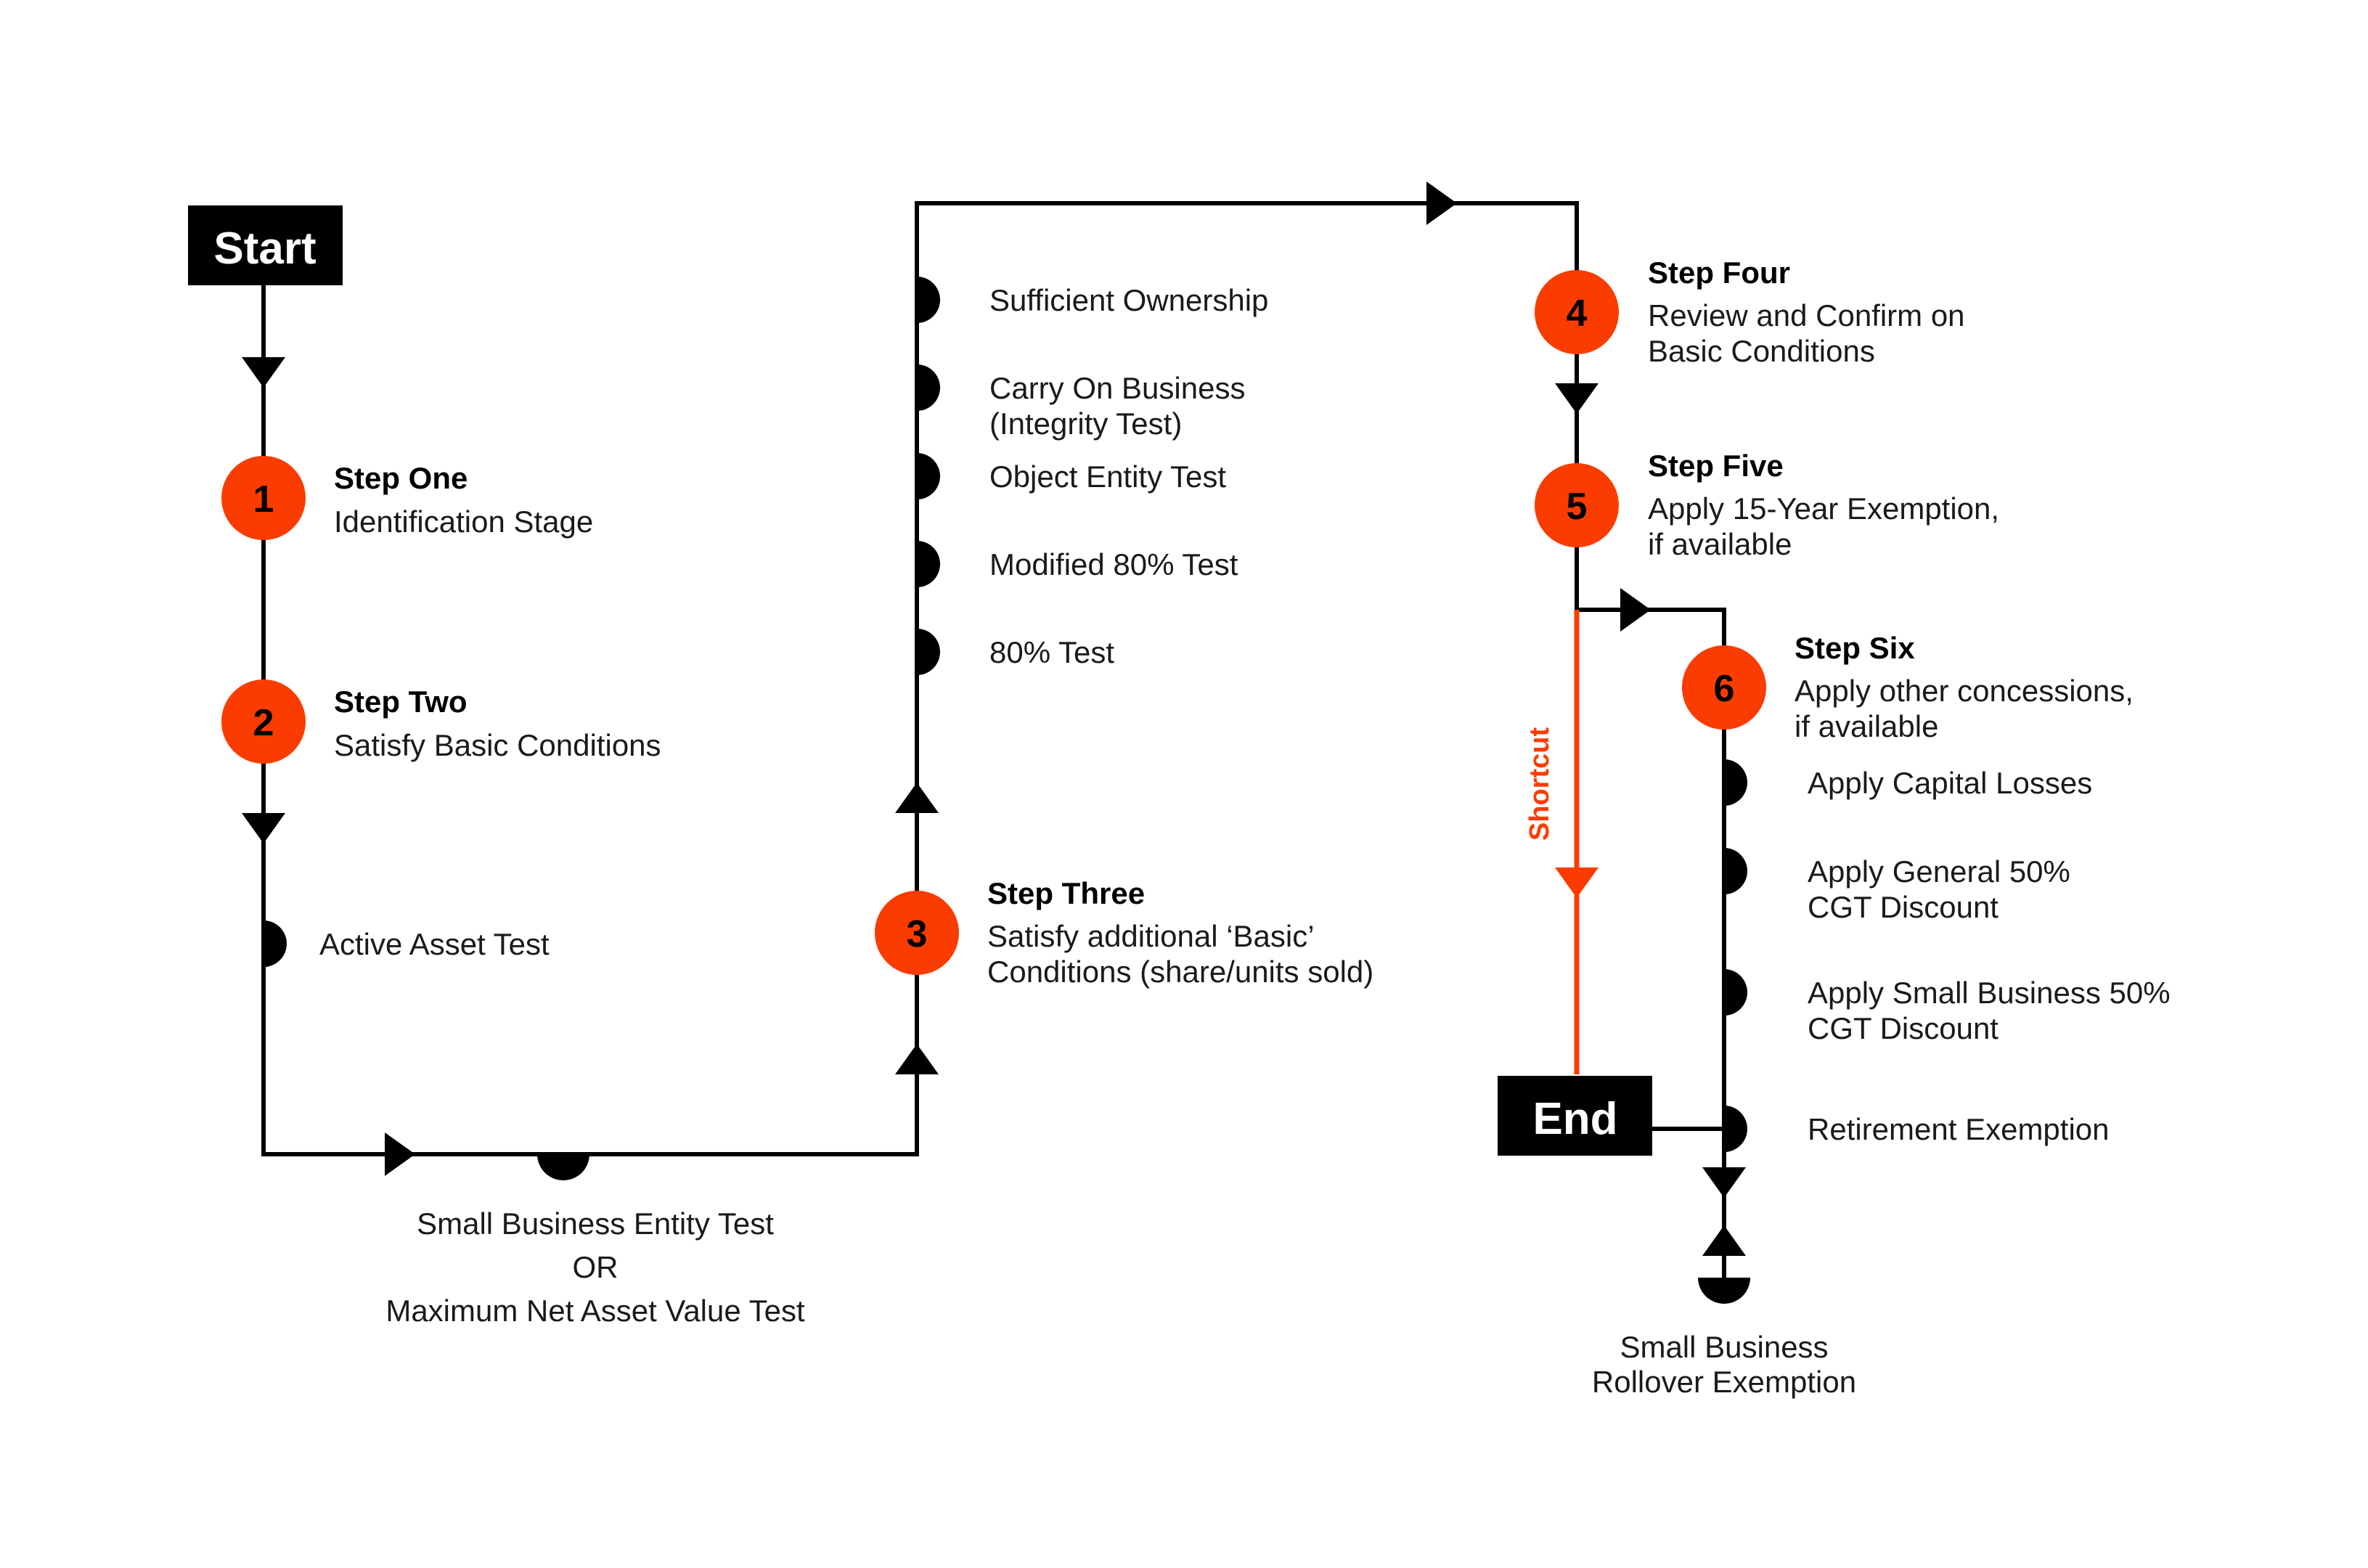  What do you see at coordinates (441, 722) in the screenshot?
I see `step-node-2: 2 Step Two Satisfy Basic Conditions` at bounding box center [441, 722].